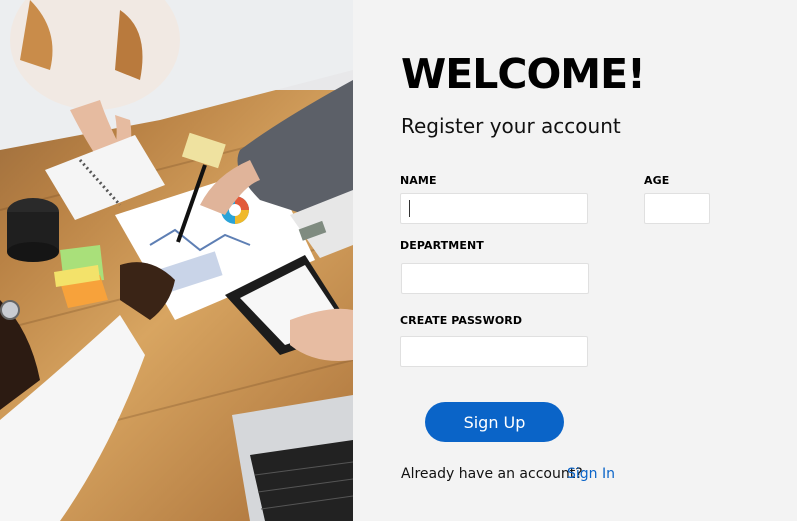  What do you see at coordinates (461, 320) in the screenshot?
I see `password-label: CREATE PASSWORD` at bounding box center [461, 320].